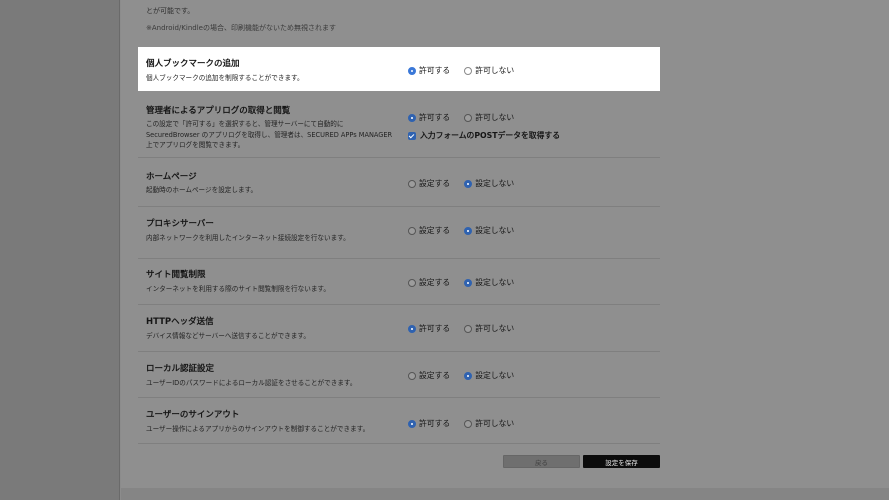 This screenshot has width=889, height=500. I want to click on setting-row-homepage: ホームページ 起動時のホームページを設定します。 設定する 設定しない, so click(399, 183).